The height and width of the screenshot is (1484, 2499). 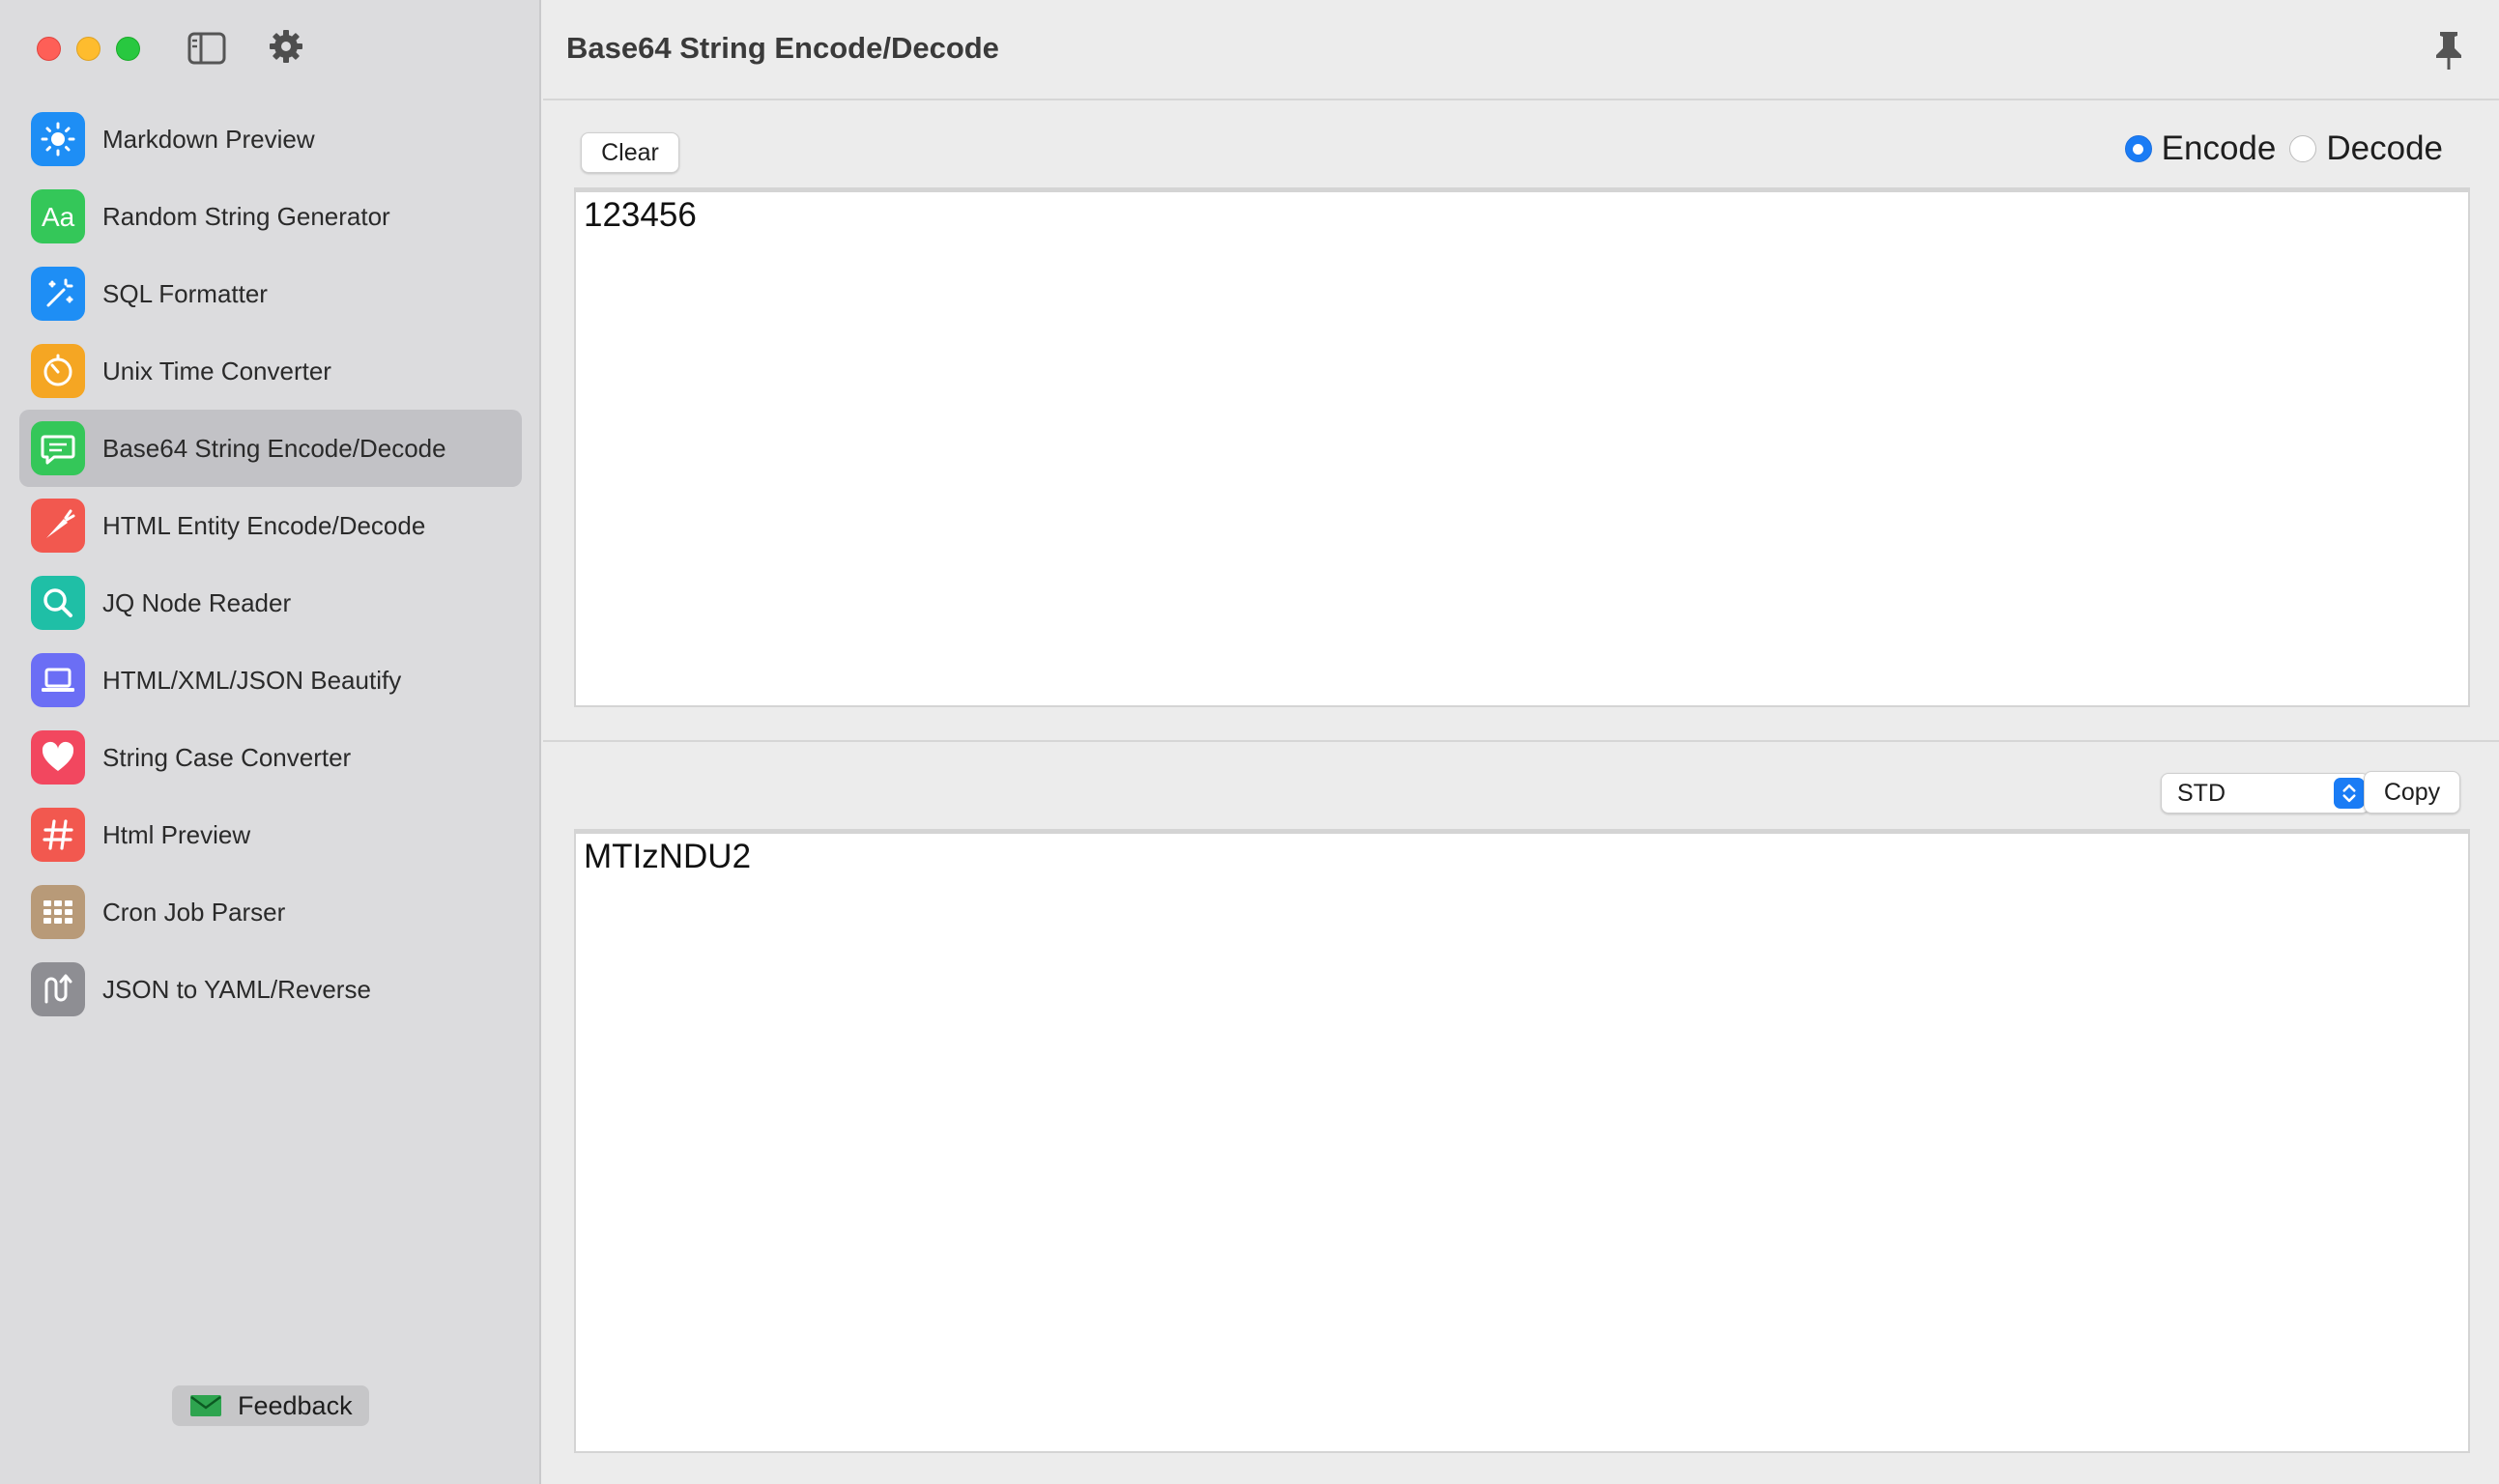 What do you see at coordinates (176, 834) in the screenshot?
I see `sidebar-item-label: Html Preview` at bounding box center [176, 834].